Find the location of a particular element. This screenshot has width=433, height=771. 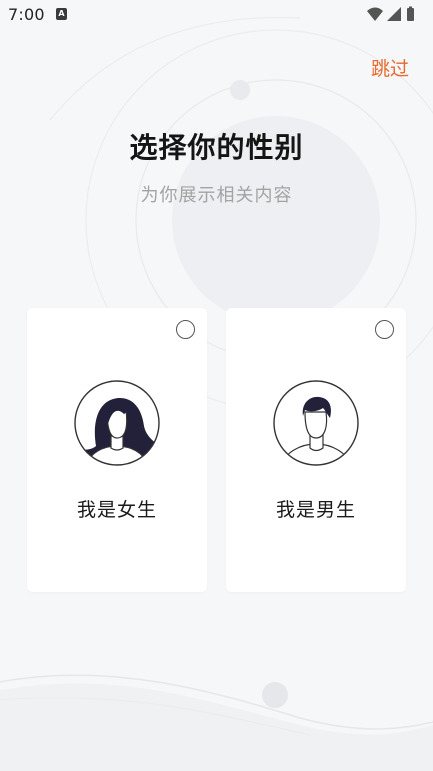

male-avatar-icon is located at coordinates (316, 423).